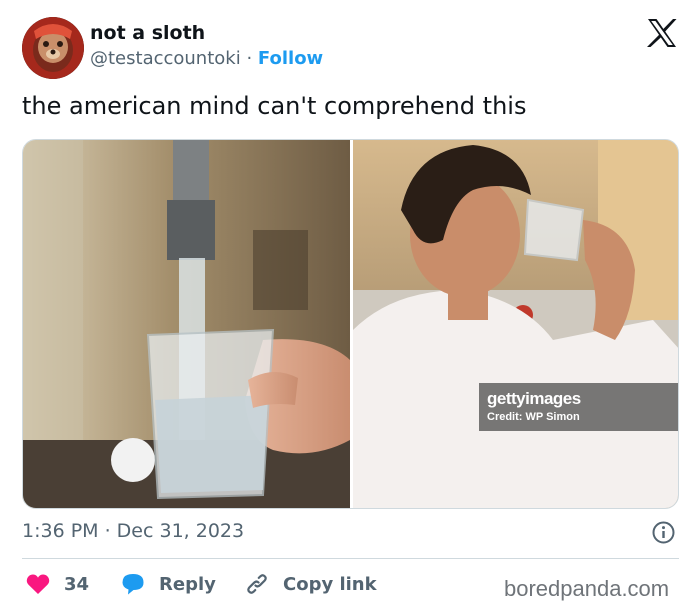  I want to click on getty-watermark: gettyimages Credit: WP Simon, so click(578, 407).